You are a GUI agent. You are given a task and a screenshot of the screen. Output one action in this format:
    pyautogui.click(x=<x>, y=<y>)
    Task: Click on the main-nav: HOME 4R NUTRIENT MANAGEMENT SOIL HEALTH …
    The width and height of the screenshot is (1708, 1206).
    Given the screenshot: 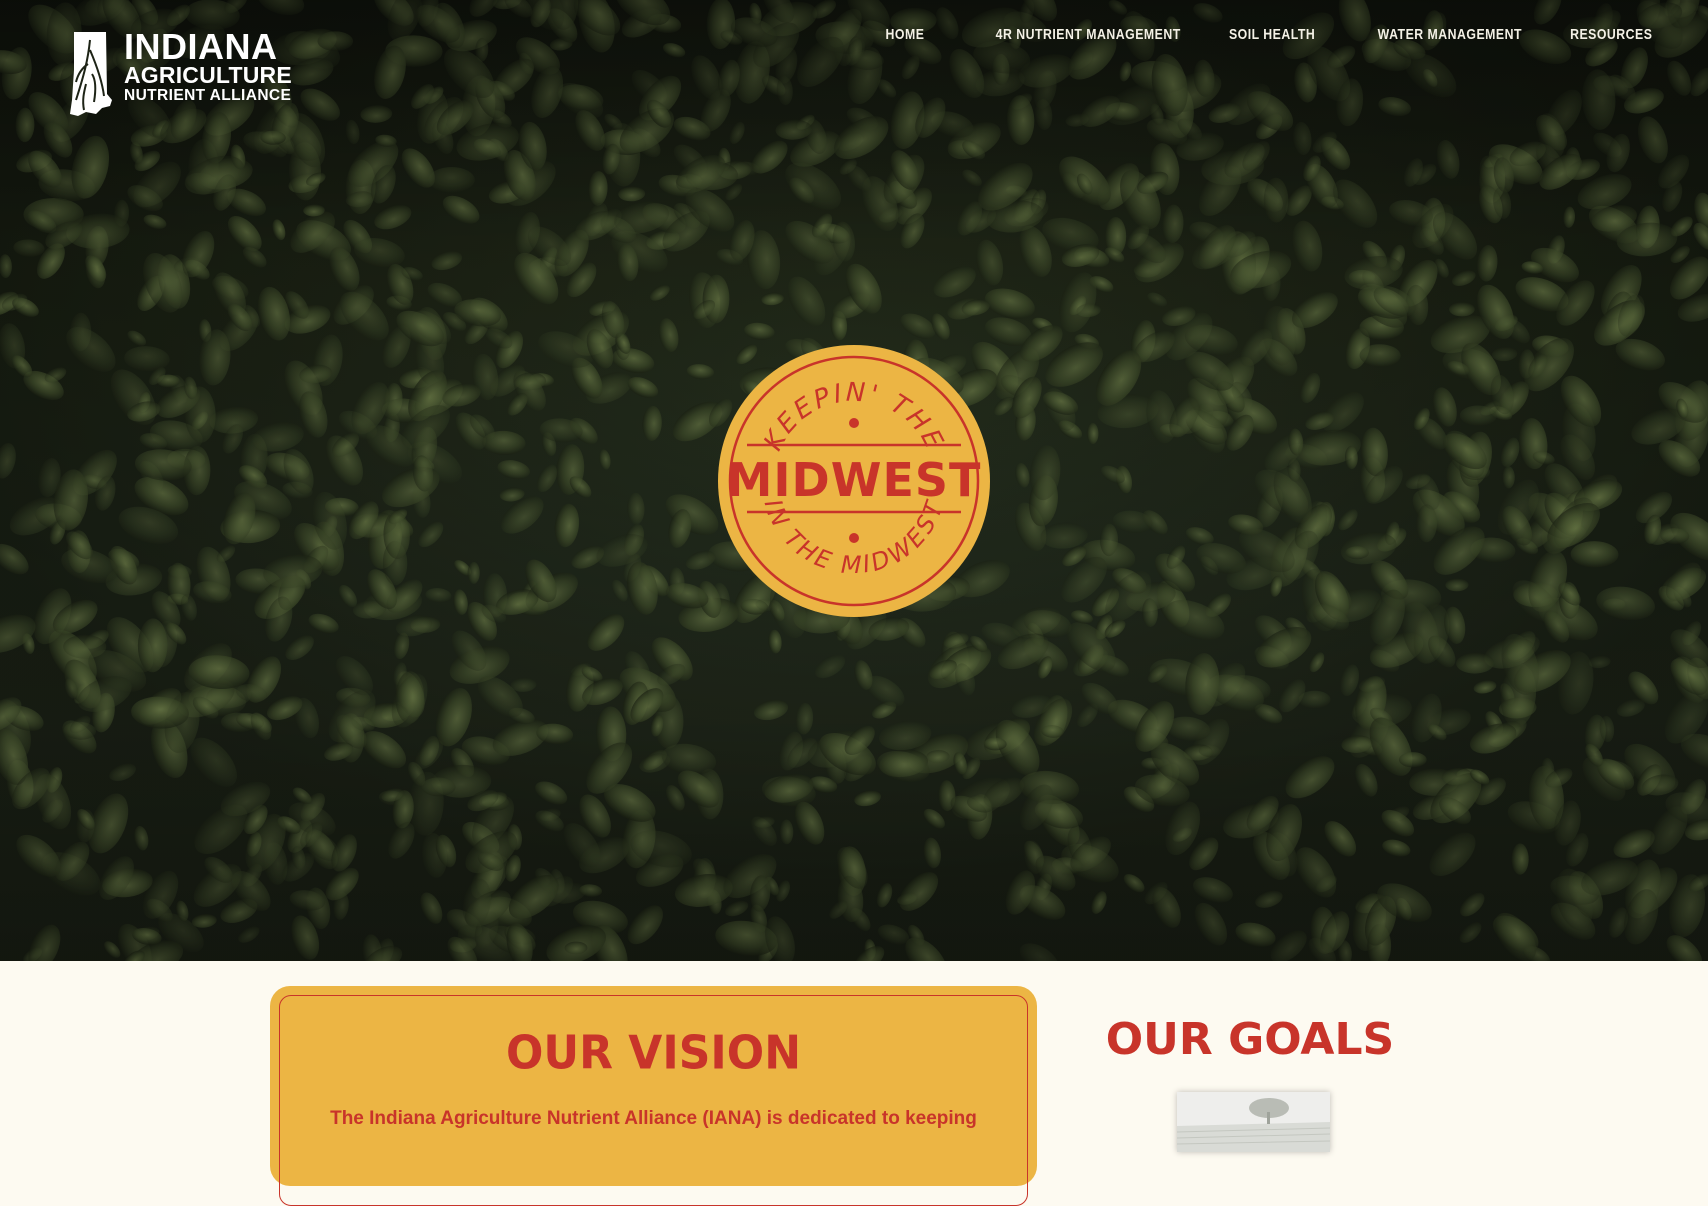 What is the action you would take?
    pyautogui.click(x=1249, y=34)
    